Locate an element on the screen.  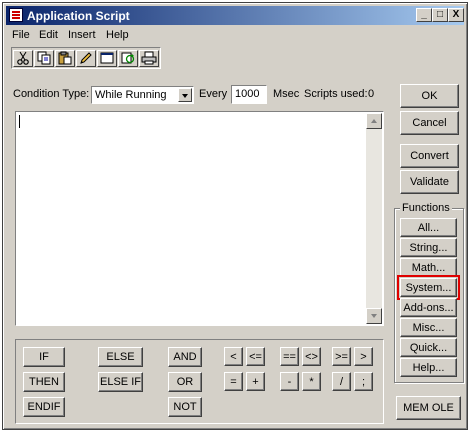
condition-type-select: While Running is located at coordinates (142, 95).